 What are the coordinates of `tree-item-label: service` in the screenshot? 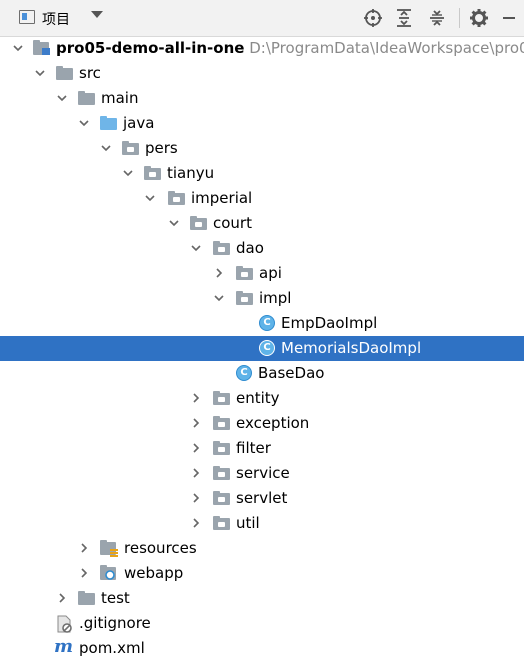 It's located at (263, 473).